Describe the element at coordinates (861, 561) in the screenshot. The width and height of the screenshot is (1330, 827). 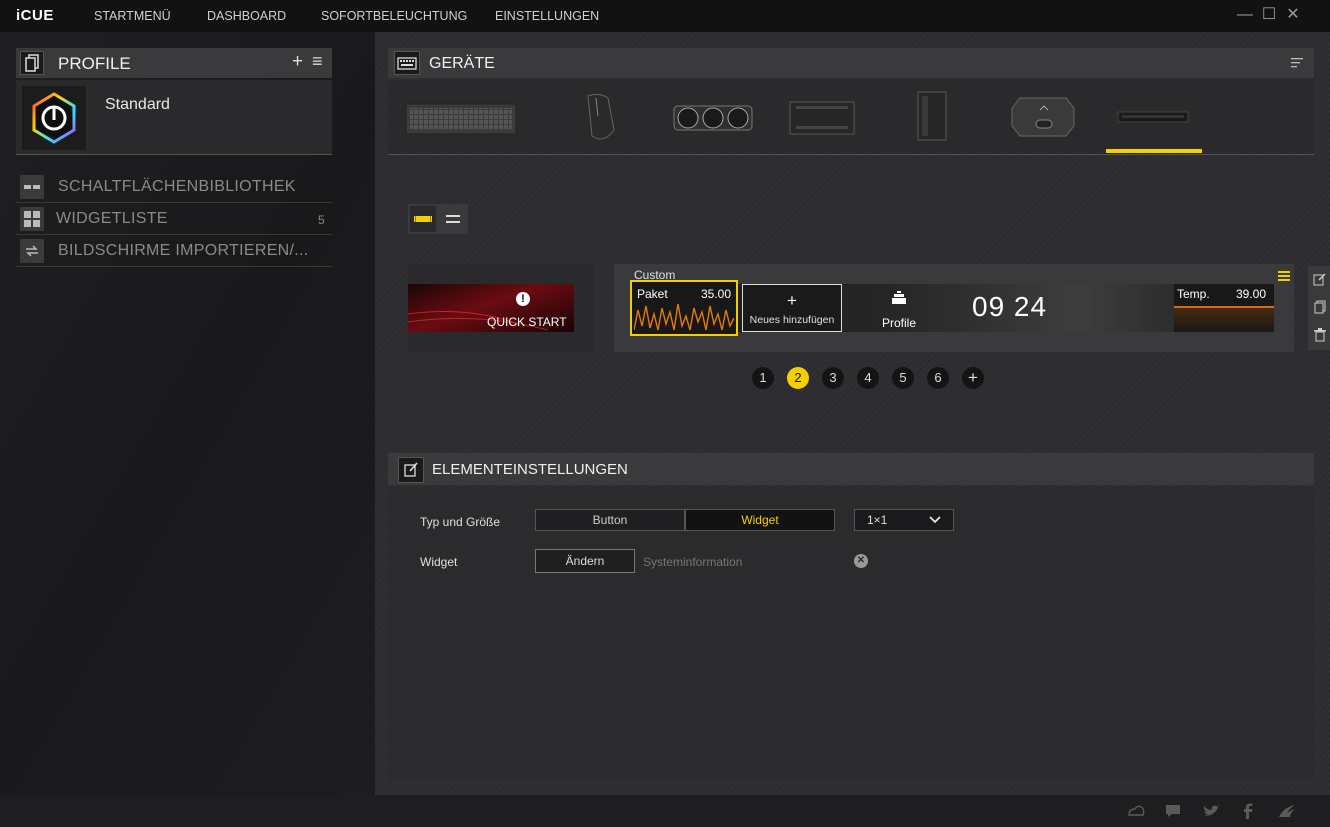
I see `clear-widget-icon: ✕` at that location.